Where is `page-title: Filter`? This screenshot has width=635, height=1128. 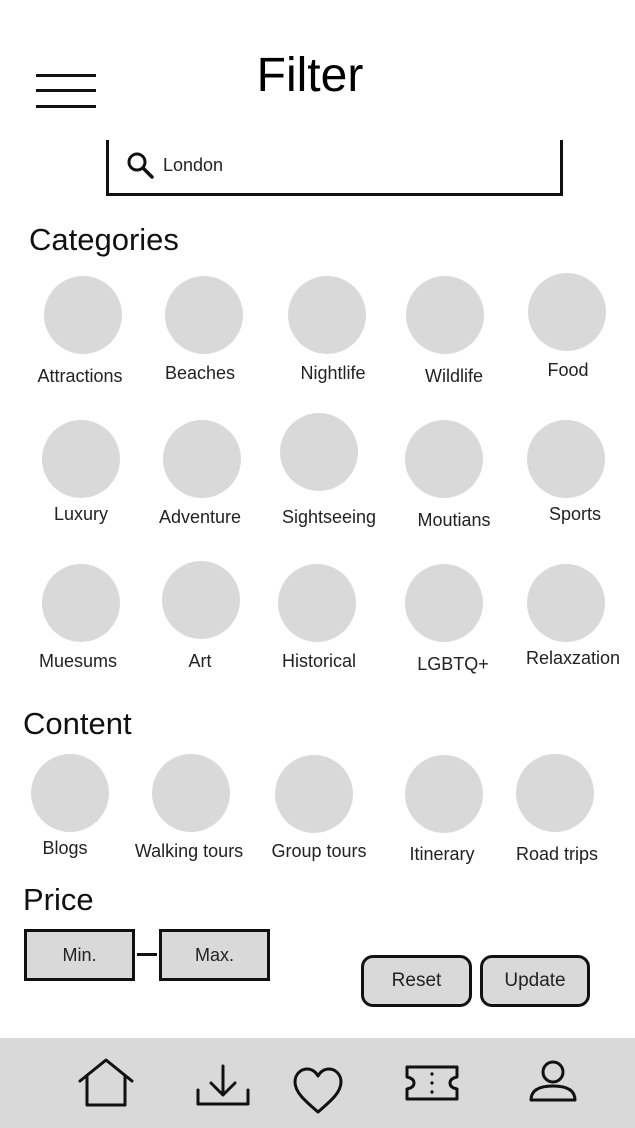
page-title: Filter is located at coordinates (310, 75).